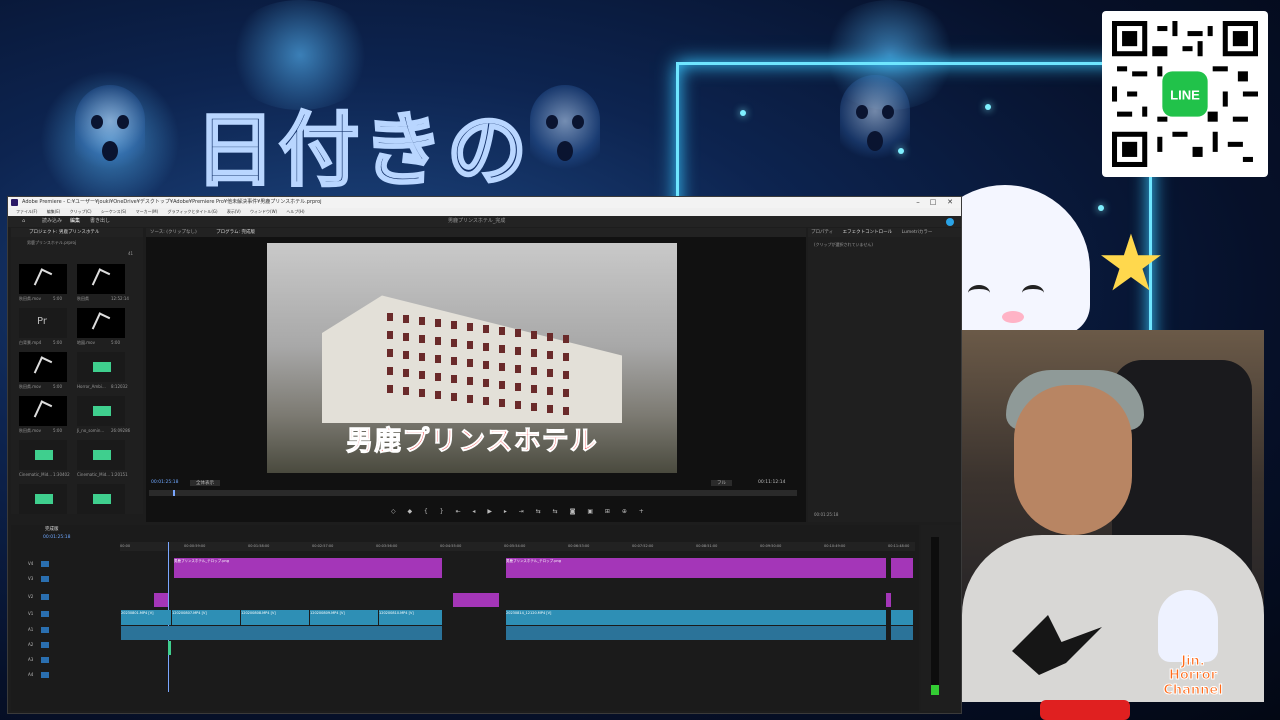 This screenshot has height=720, width=1280. Describe the element at coordinates (31, 659) in the screenshot. I see `track-label: A3` at that location.